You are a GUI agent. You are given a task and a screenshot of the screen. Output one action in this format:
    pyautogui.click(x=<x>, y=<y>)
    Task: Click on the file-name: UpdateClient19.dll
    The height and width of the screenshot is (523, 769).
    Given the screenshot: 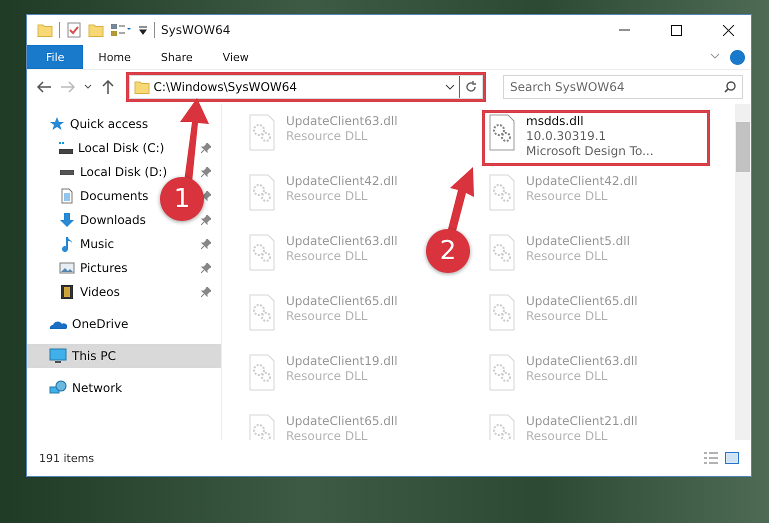 What is the action you would take?
    pyautogui.click(x=342, y=361)
    